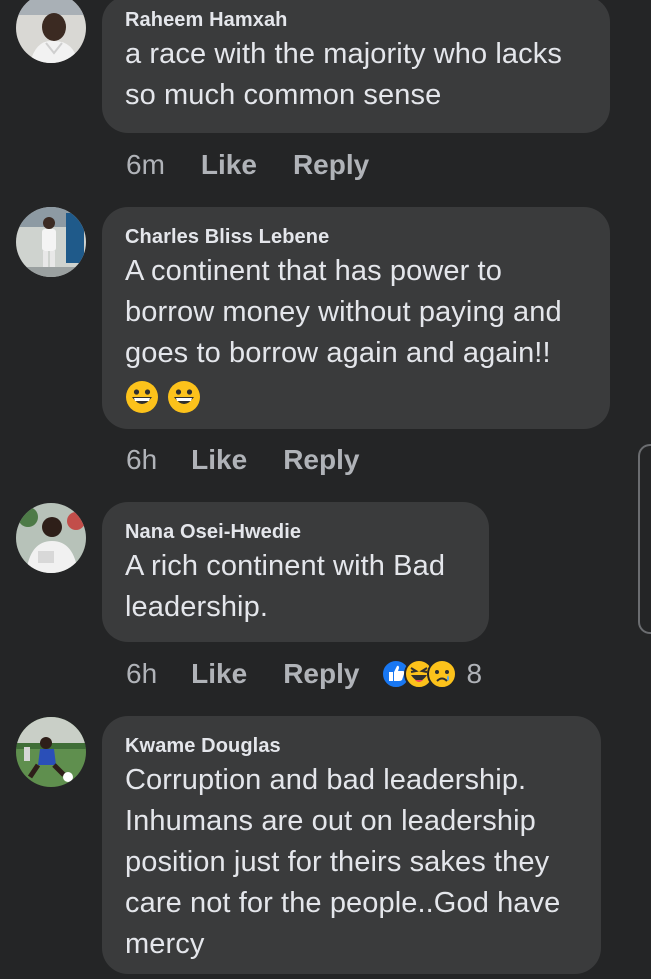  I want to click on reaction-count: 8, so click(474, 673).